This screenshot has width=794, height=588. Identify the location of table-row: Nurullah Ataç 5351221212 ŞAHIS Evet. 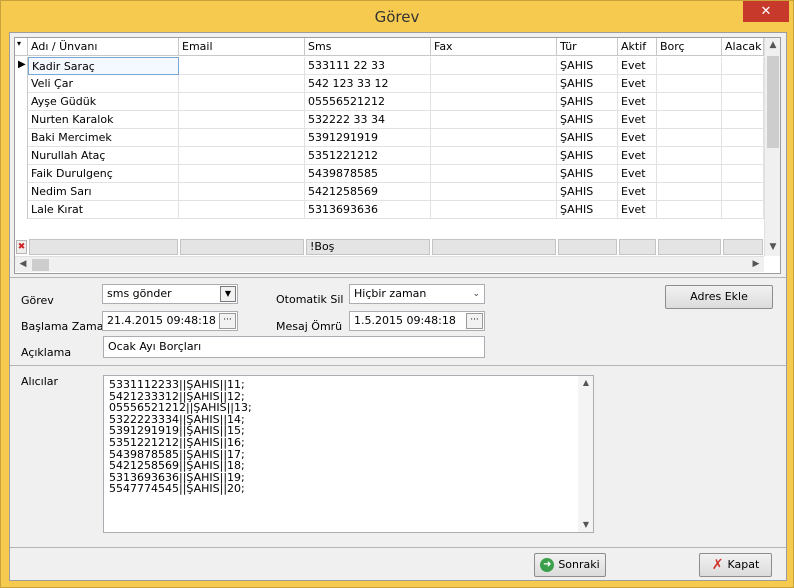
(389, 156).